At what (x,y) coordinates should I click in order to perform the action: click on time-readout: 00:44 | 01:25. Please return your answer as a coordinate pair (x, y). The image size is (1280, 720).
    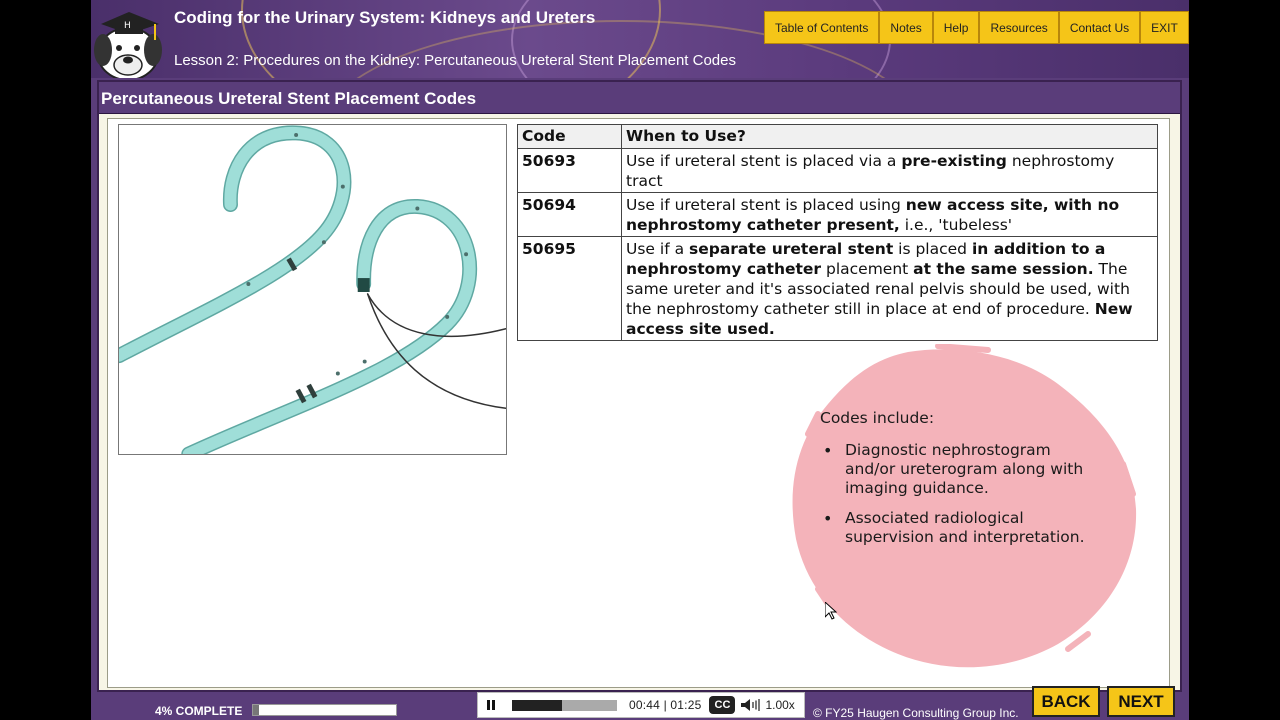
    Looking at the image, I should click on (665, 705).